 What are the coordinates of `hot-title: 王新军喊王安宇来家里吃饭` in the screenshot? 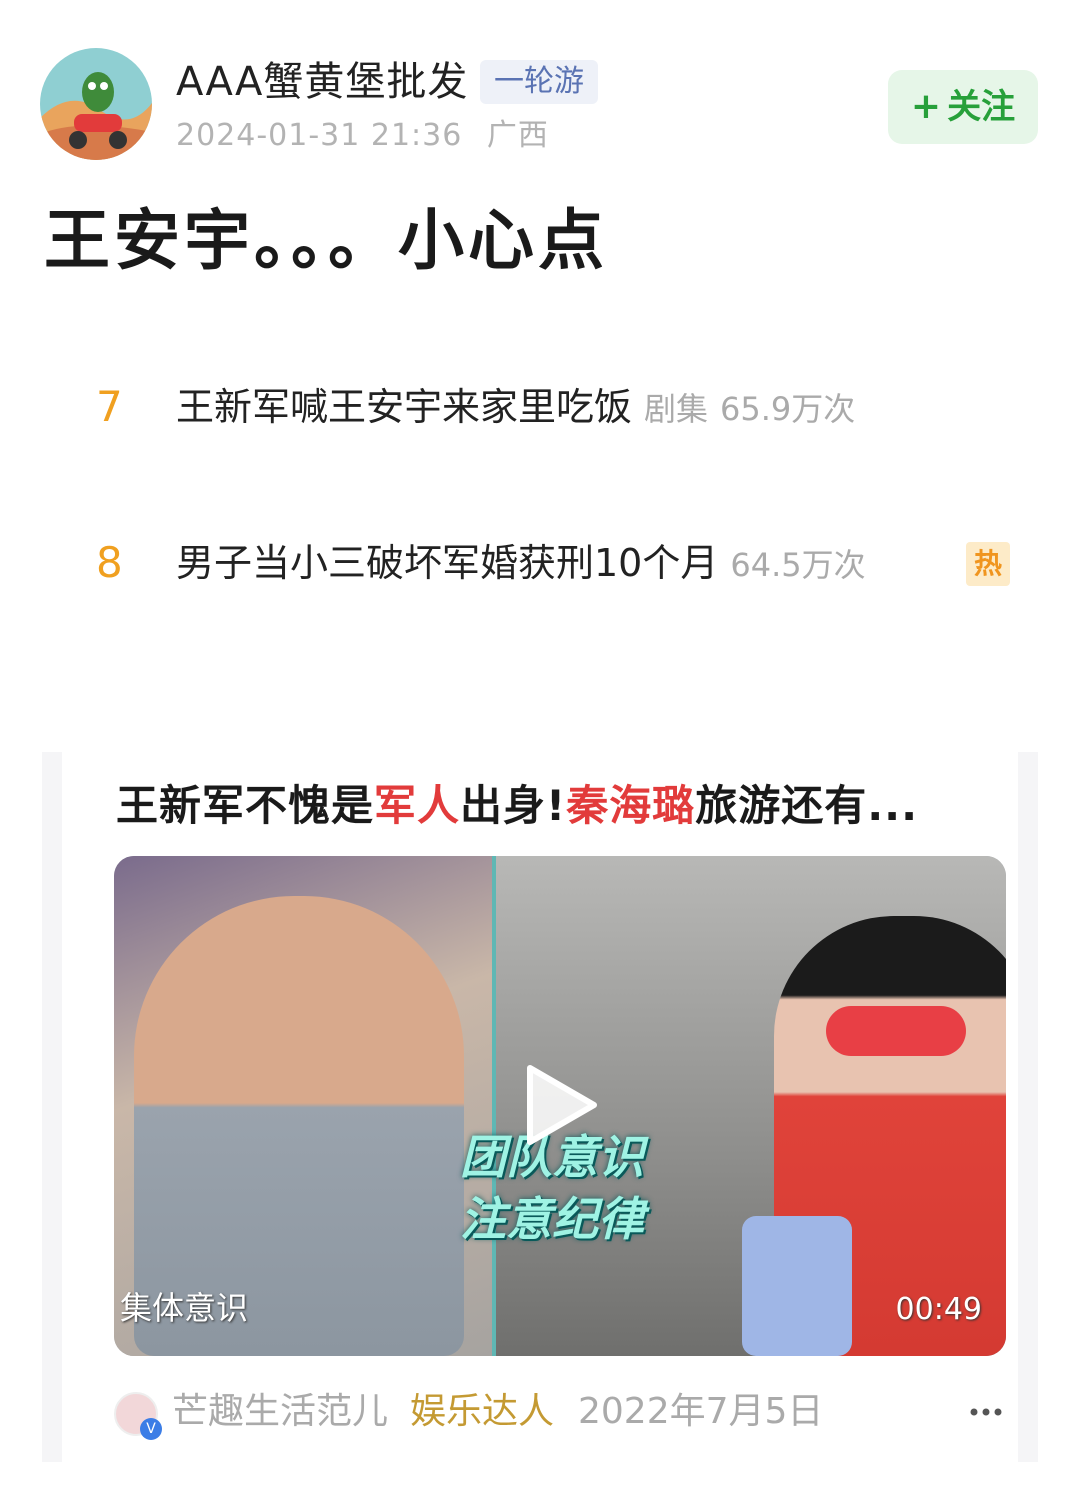 It's located at (404, 407).